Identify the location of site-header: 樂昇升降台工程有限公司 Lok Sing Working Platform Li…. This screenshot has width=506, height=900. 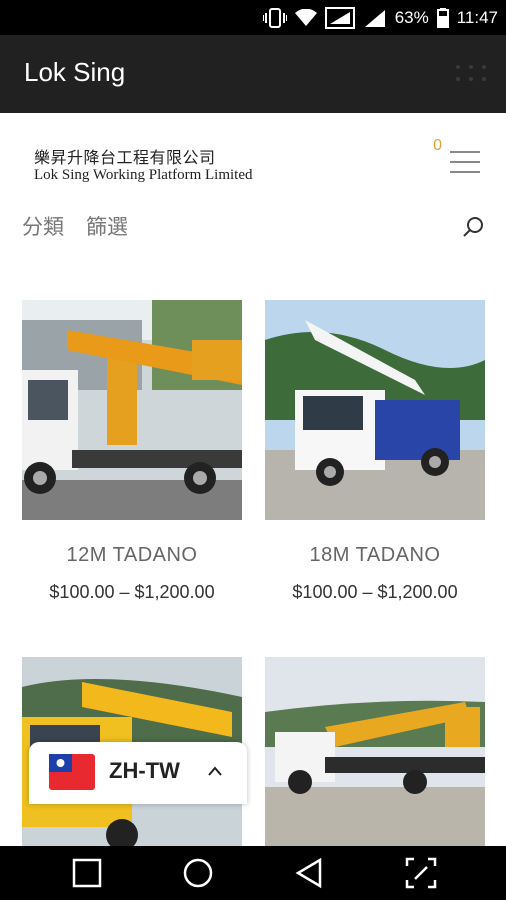
(253, 158).